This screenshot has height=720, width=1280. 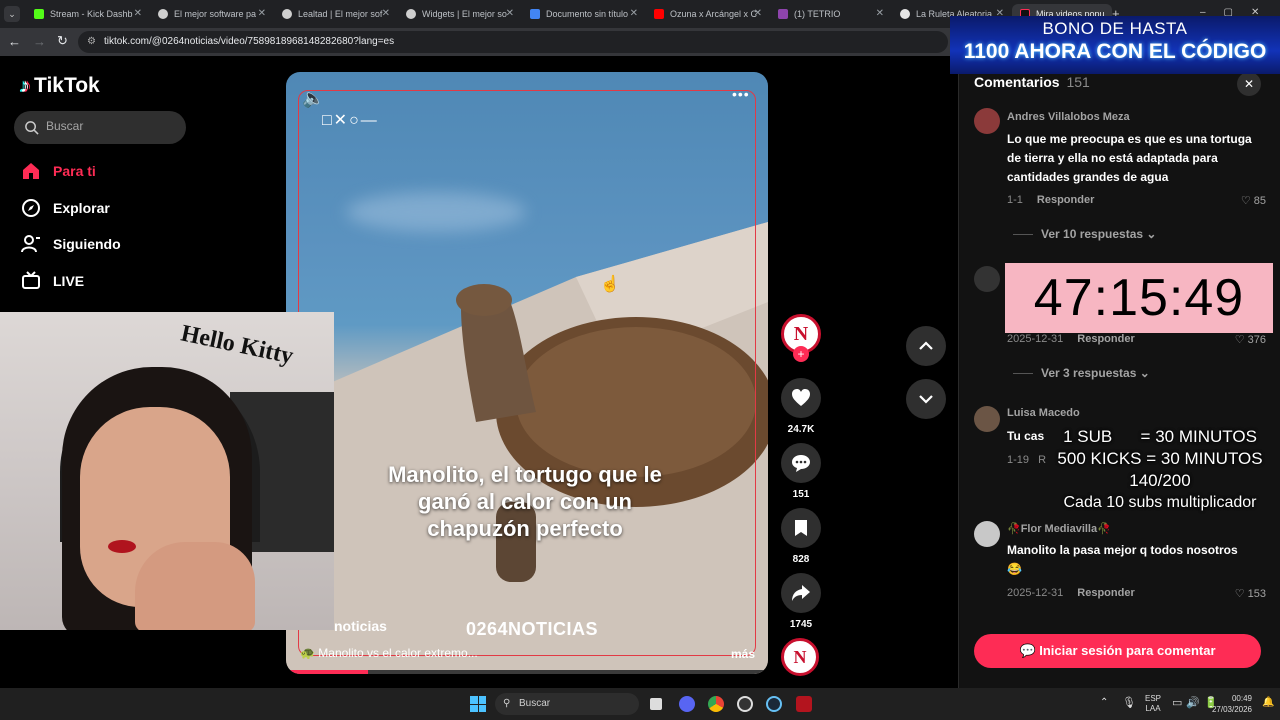 I want to click on like-action: 24.7K, so click(x=801, y=406).